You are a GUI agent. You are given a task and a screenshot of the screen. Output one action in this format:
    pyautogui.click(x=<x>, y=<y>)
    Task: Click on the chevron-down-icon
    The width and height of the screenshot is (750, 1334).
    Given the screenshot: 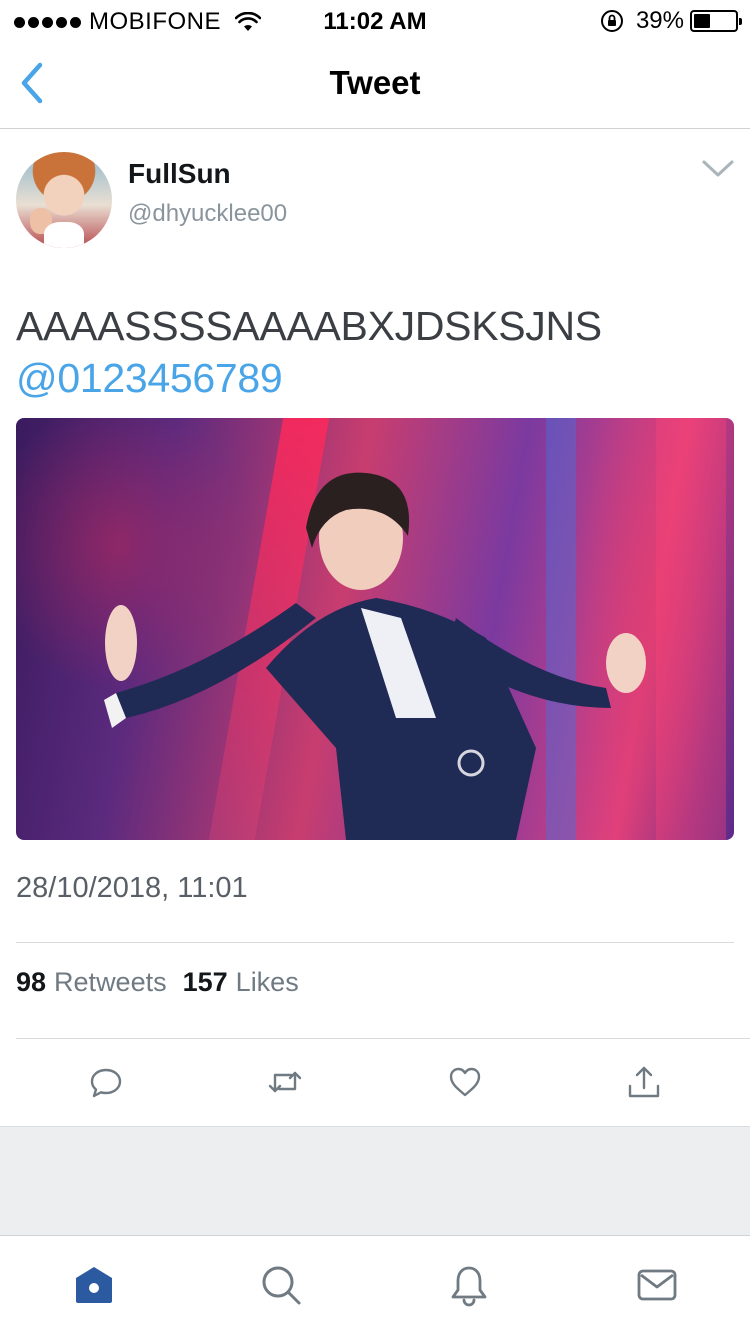 What is the action you would take?
    pyautogui.click(x=718, y=168)
    